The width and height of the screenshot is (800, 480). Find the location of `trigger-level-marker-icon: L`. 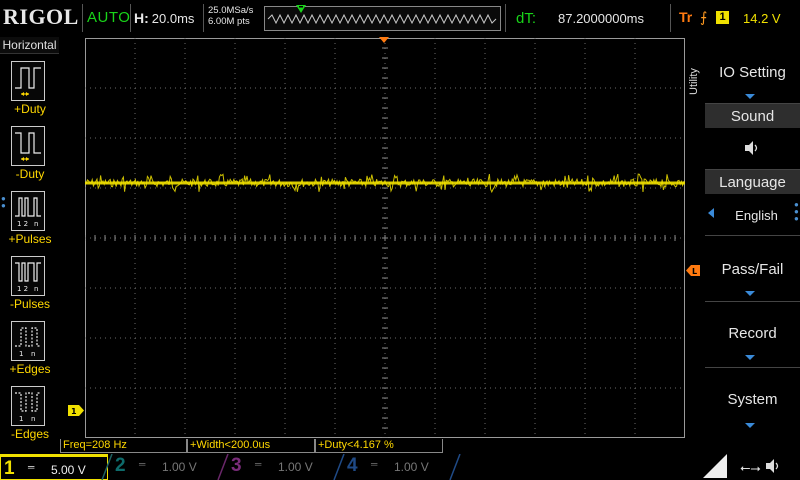

trigger-level-marker-icon: L is located at coordinates (693, 270).